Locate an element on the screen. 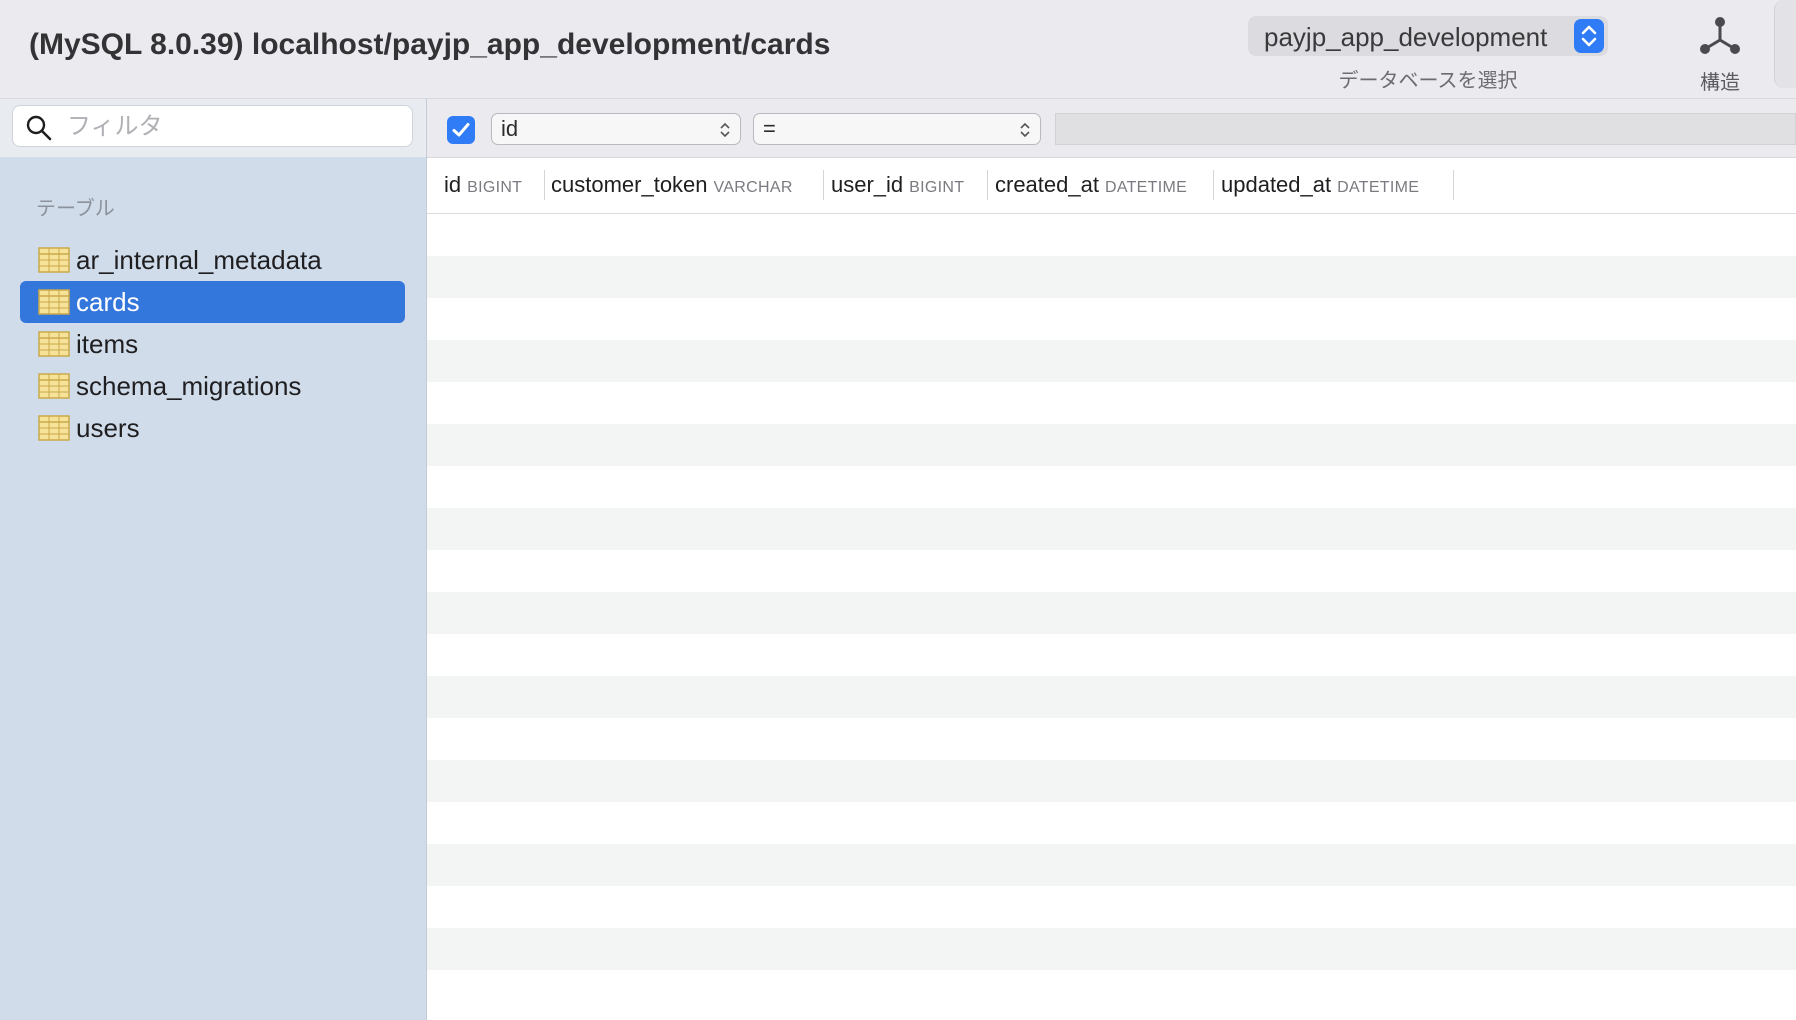 The image size is (1796, 1020). filter-enabled-checkbox is located at coordinates (461, 130).